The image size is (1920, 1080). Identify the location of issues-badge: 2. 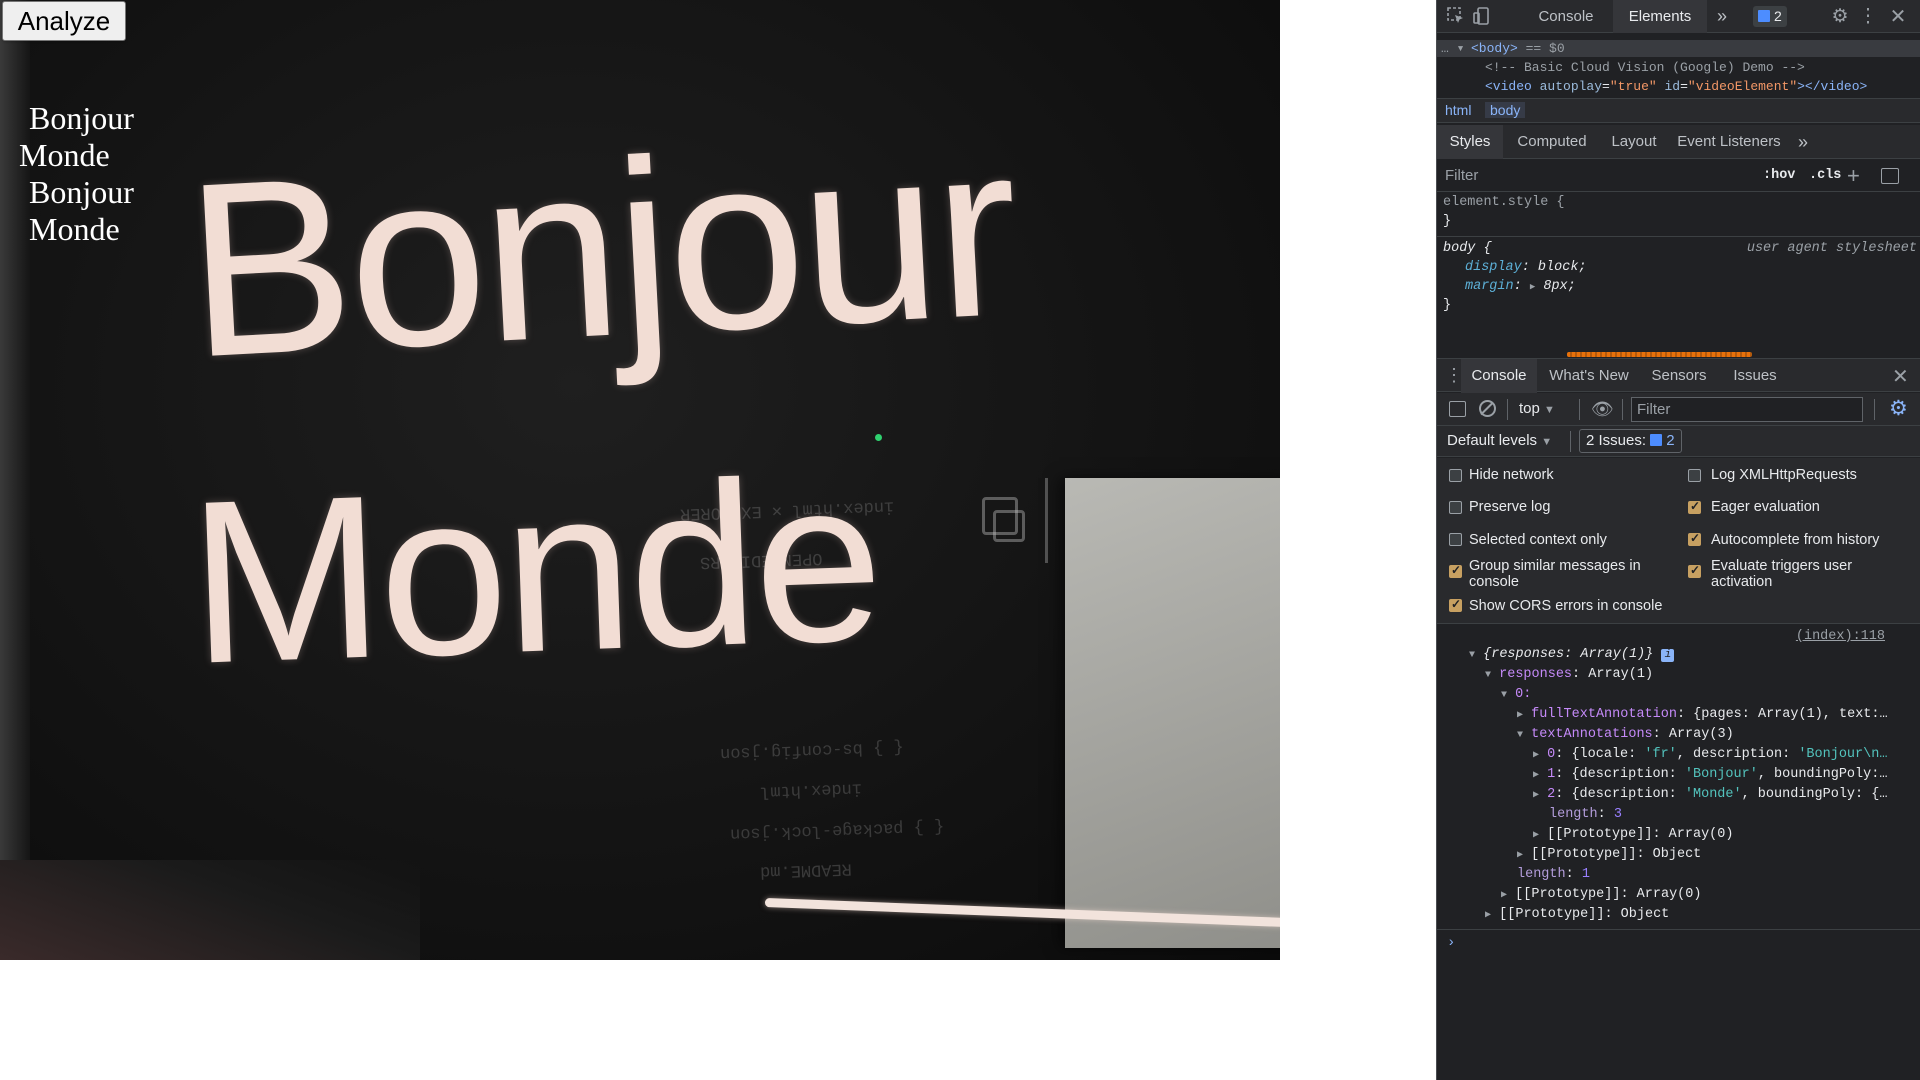
(1770, 16).